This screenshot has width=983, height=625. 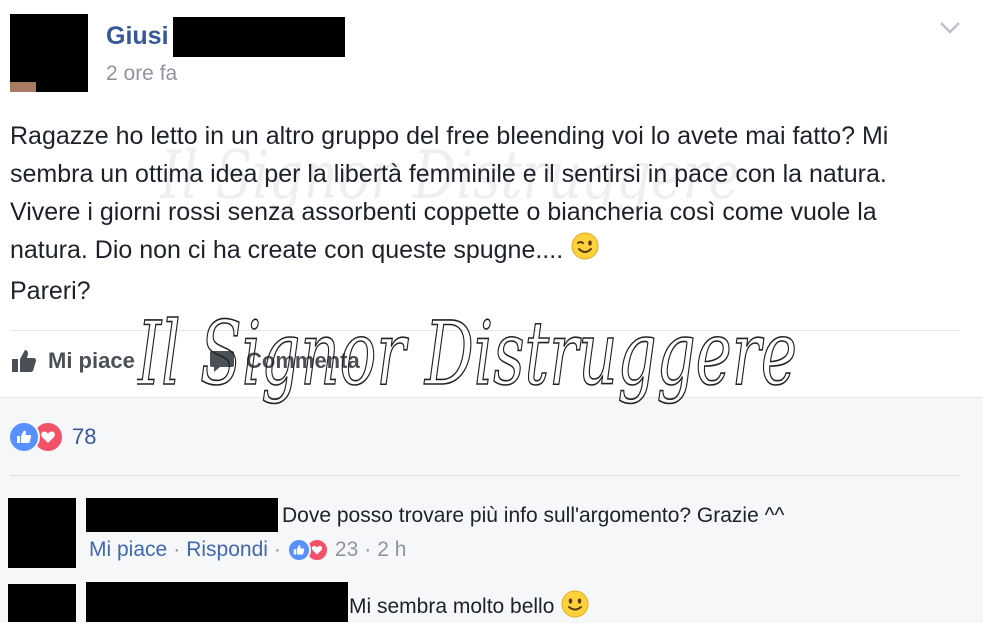 I want to click on watermark: Il Signor Distruggere, so click(x=467, y=354).